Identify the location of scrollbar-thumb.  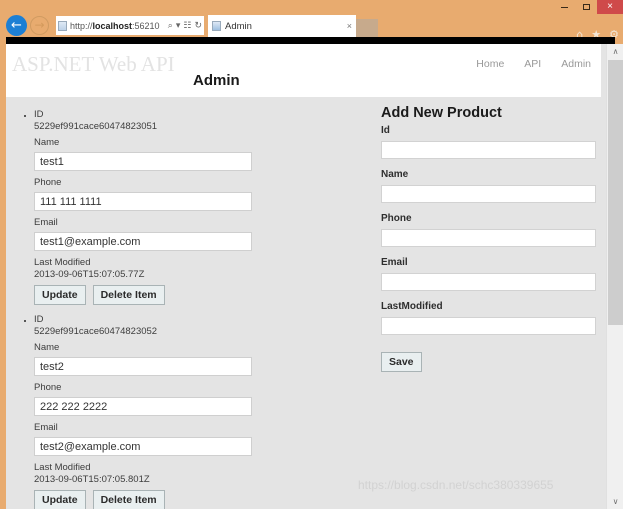
(615, 192).